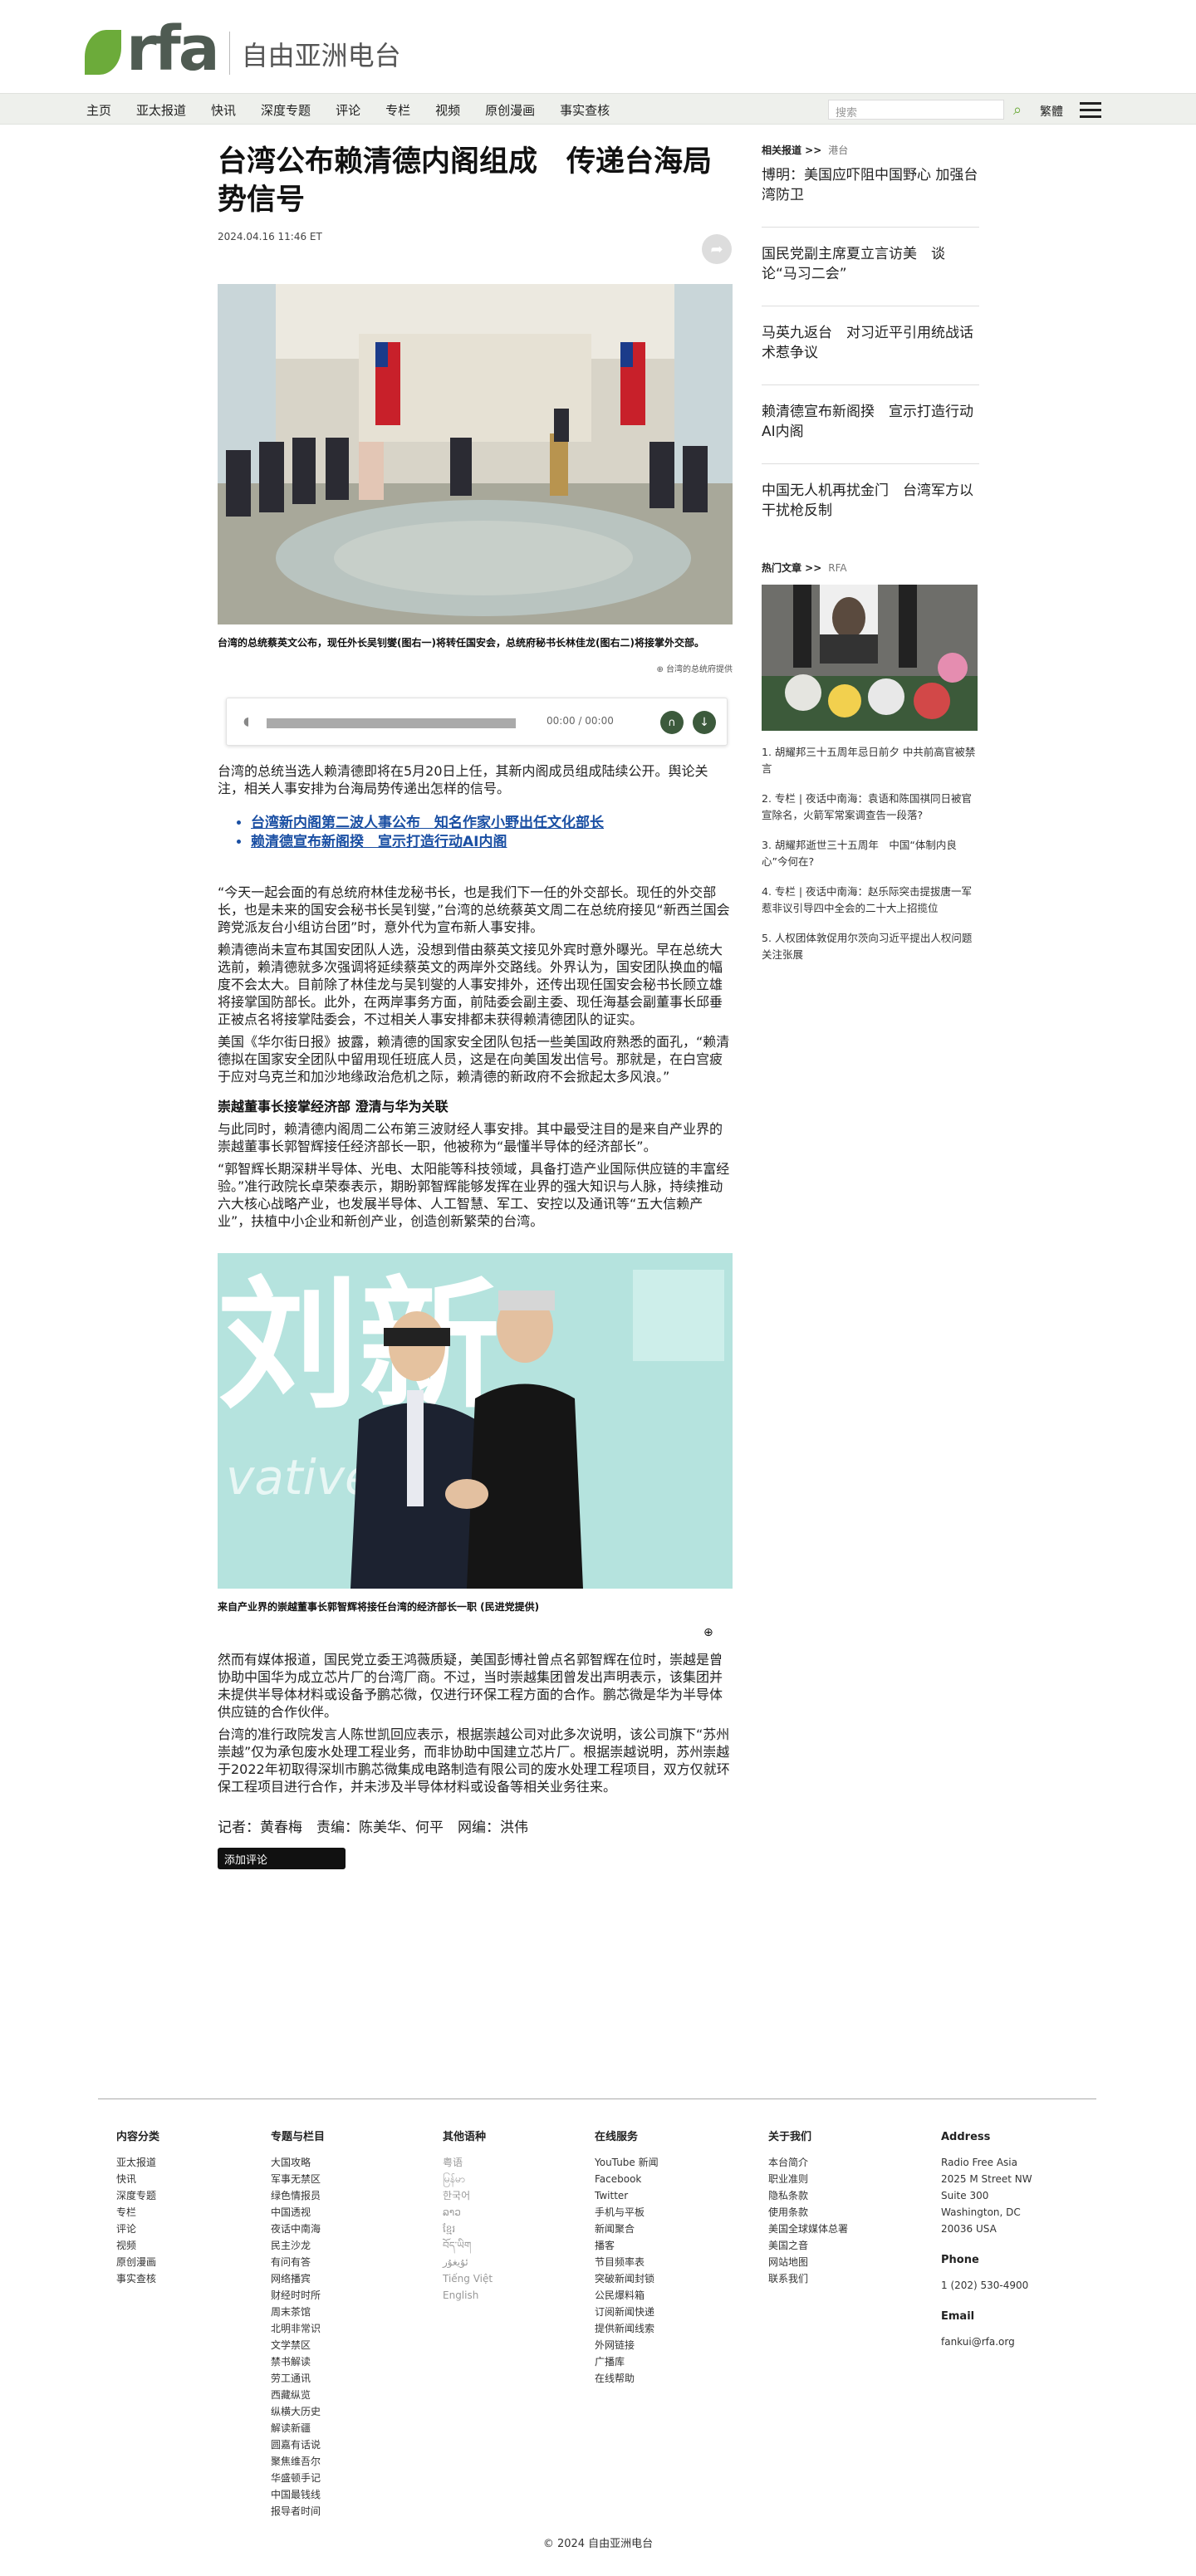 Image resolution: width=1196 pixels, height=2576 pixels. What do you see at coordinates (987, 2285) in the screenshot?
I see `phone: 1 (202) 530-4900` at bounding box center [987, 2285].